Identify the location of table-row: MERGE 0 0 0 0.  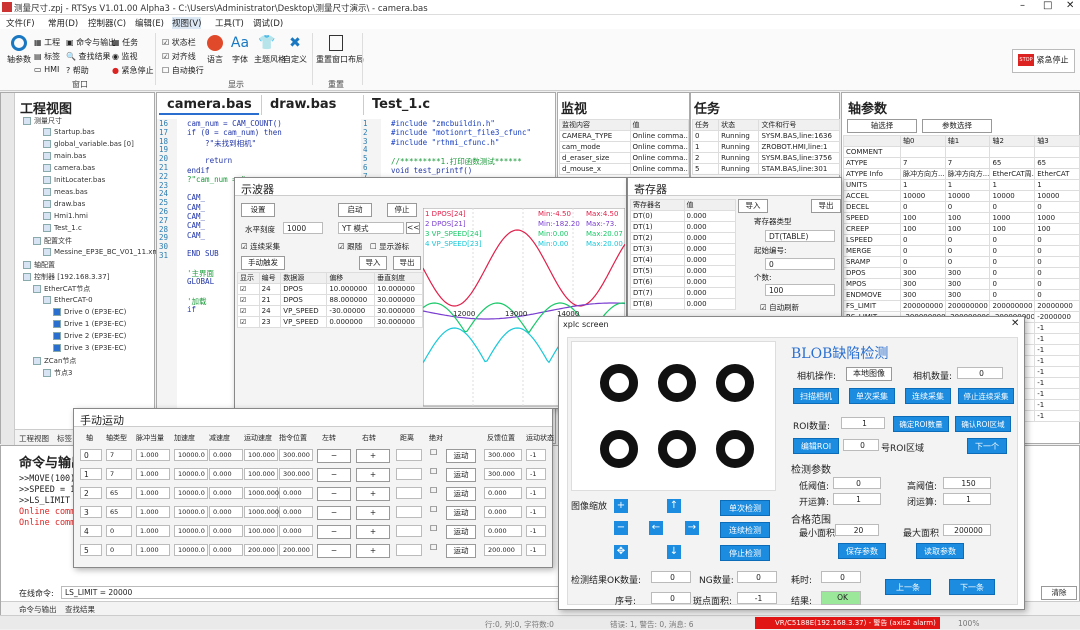
(961, 251).